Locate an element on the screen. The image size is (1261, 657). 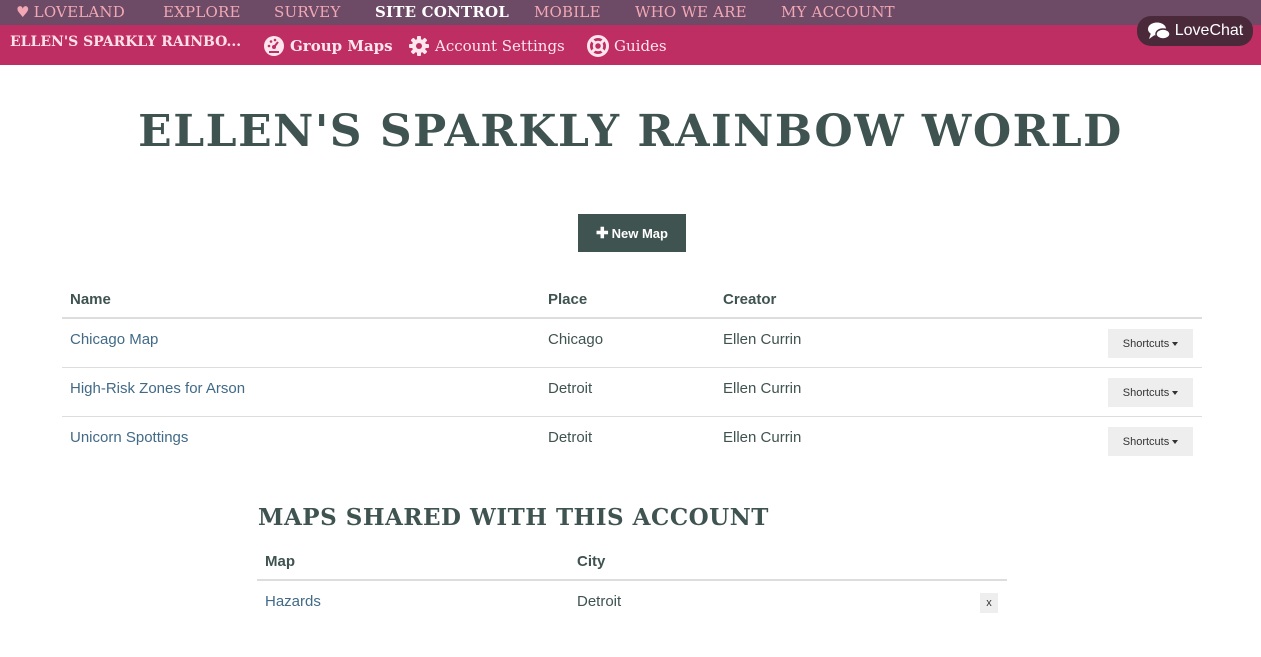
subnav-group-maps: Group Maps is located at coordinates (328, 46).